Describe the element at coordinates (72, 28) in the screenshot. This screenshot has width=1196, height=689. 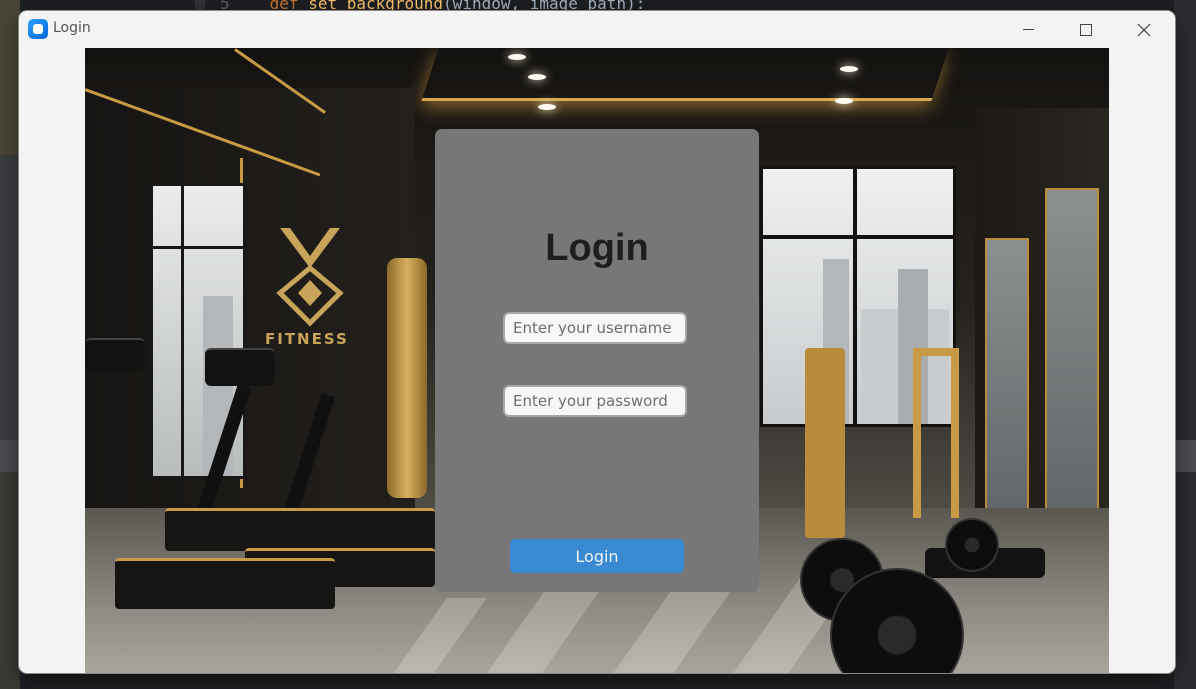
I see `window-title: Login` at that location.